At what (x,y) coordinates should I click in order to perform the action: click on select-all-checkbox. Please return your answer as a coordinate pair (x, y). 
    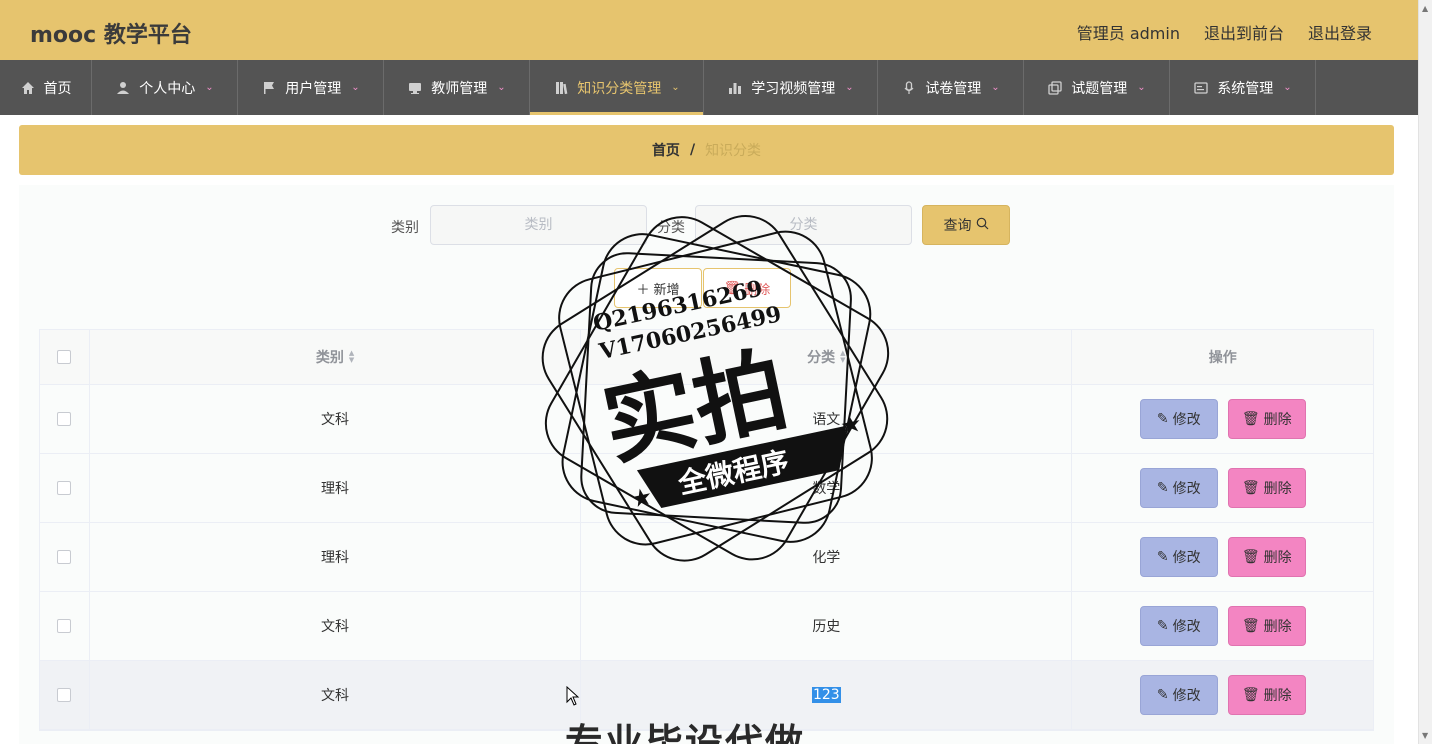
    Looking at the image, I should click on (64, 357).